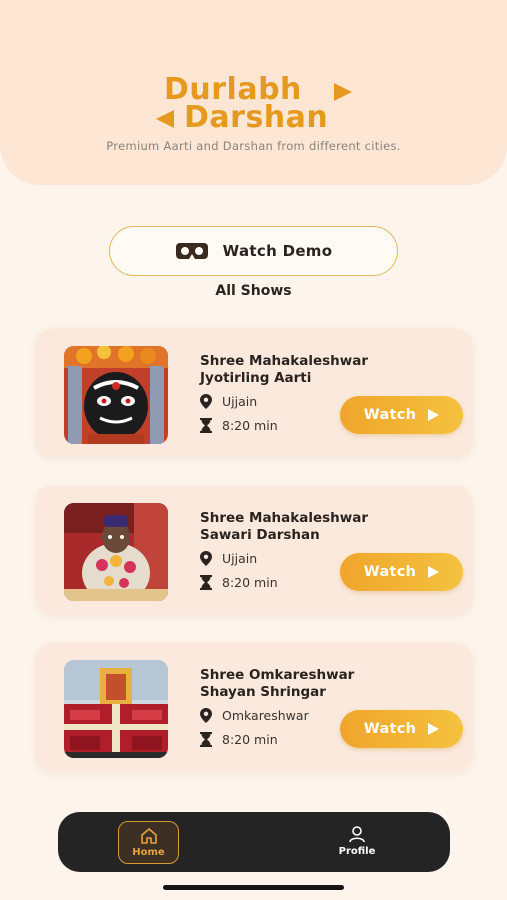 The width and height of the screenshot is (507, 900). Describe the element at coordinates (254, 842) in the screenshot. I see `bottom-nav: Home Profile` at that location.